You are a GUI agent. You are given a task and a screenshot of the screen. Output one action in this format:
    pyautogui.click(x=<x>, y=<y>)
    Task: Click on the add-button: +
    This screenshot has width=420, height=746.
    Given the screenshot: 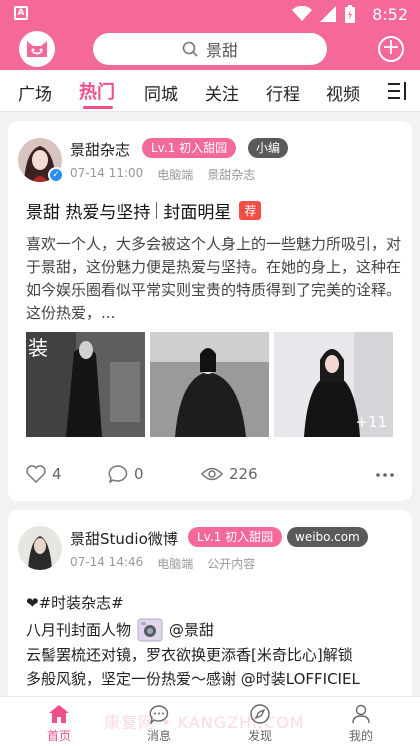 What is the action you would take?
    pyautogui.click(x=391, y=49)
    